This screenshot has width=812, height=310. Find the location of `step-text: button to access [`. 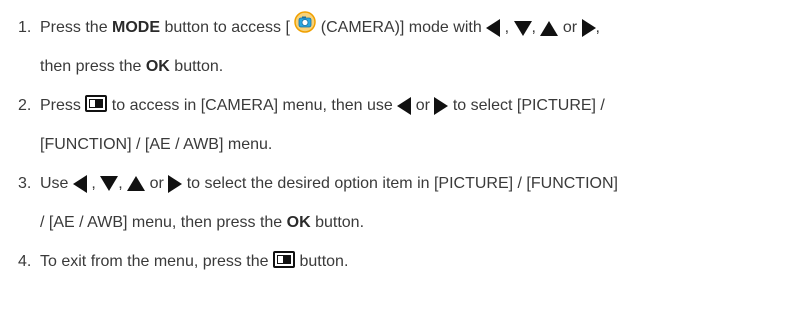

step-text: button to access [ is located at coordinates (225, 28).